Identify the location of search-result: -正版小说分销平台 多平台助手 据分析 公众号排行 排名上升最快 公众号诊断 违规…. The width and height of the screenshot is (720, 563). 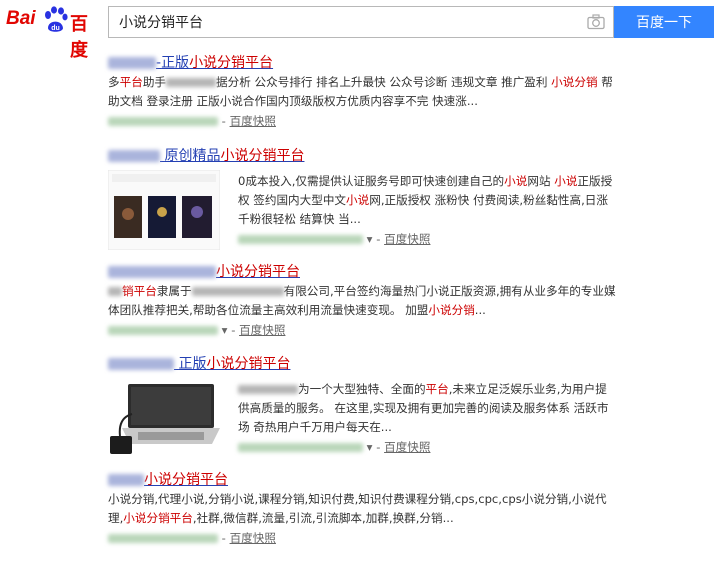
(363, 91).